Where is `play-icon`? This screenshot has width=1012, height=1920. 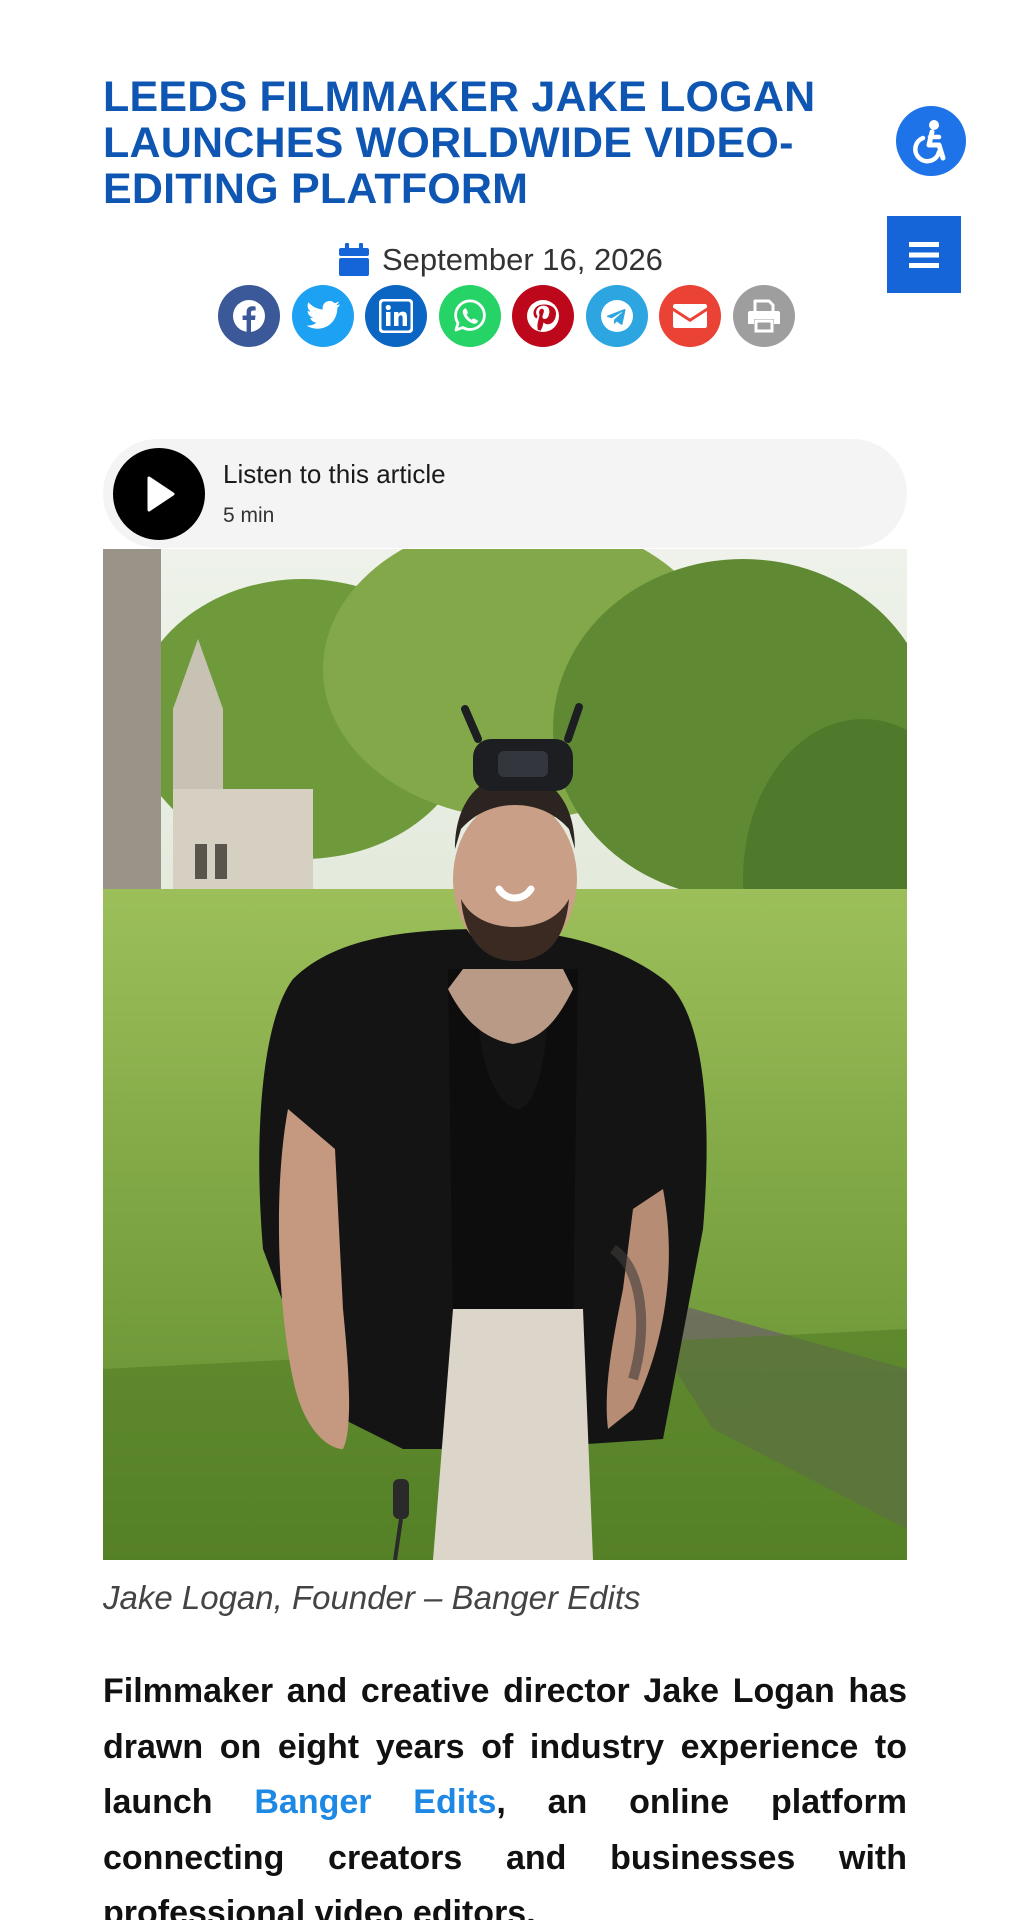 play-icon is located at coordinates (161, 494).